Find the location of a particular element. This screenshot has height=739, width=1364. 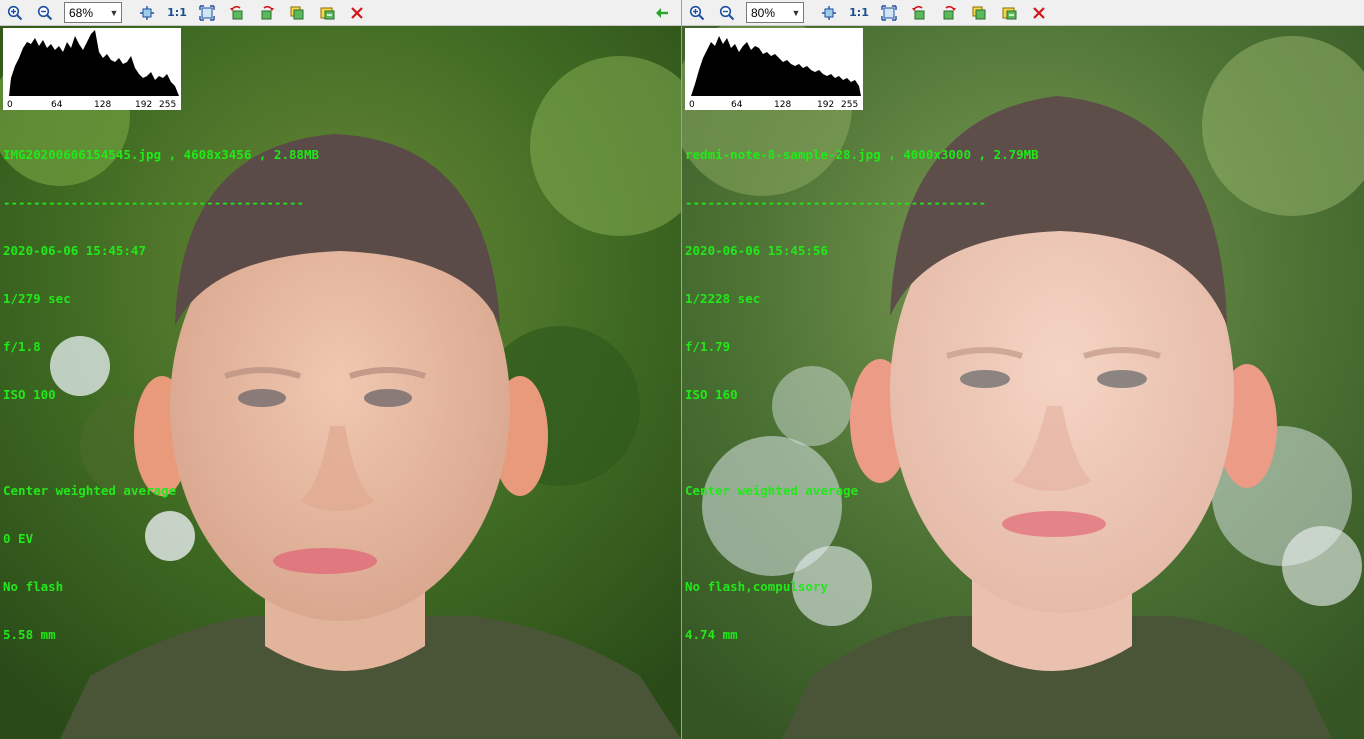

exposure-bias-value: 0 EV is located at coordinates (18, 538).